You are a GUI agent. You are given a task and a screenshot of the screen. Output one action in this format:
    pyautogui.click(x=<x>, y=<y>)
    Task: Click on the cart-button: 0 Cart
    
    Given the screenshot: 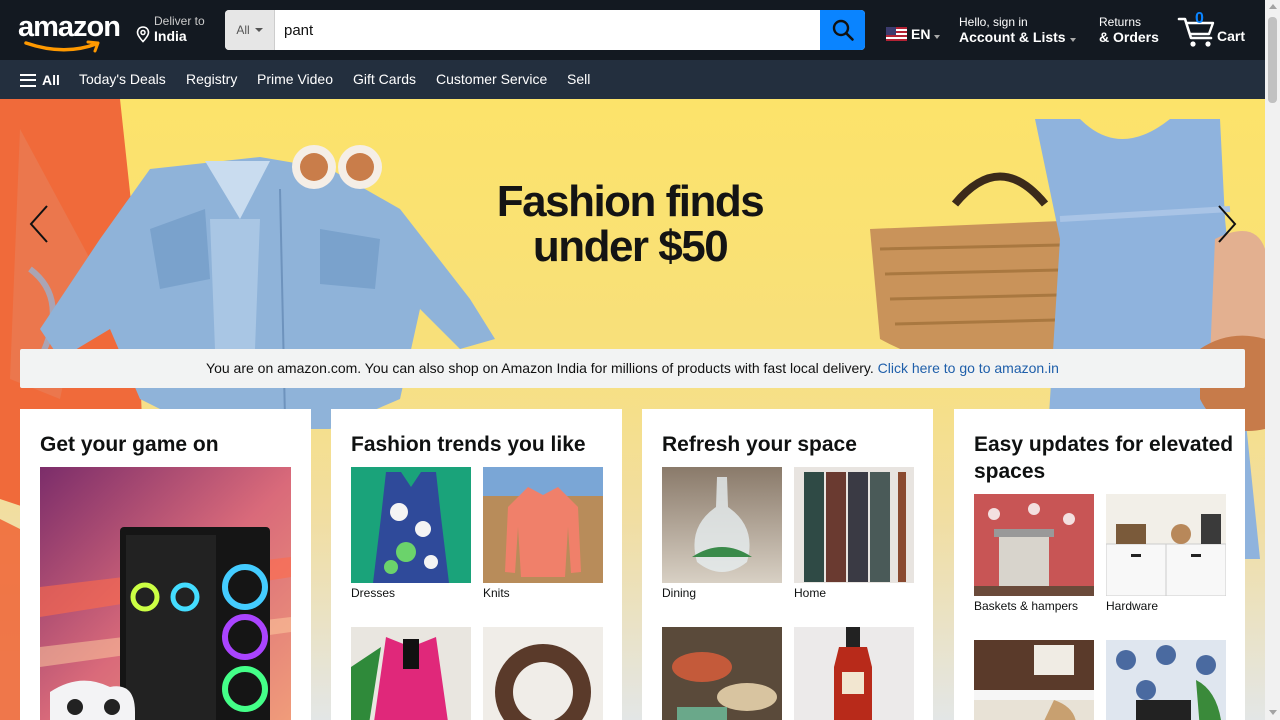 What is the action you would take?
    pyautogui.click(x=1217, y=30)
    